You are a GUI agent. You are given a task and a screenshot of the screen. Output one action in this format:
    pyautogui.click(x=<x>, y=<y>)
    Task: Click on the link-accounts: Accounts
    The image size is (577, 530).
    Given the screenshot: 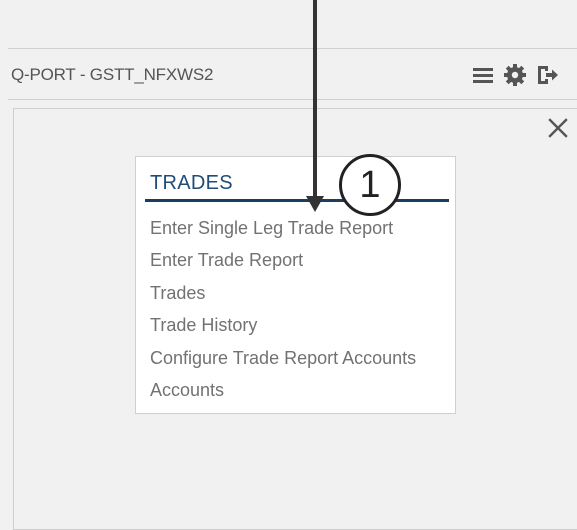 What is the action you would take?
    pyautogui.click(x=283, y=394)
    